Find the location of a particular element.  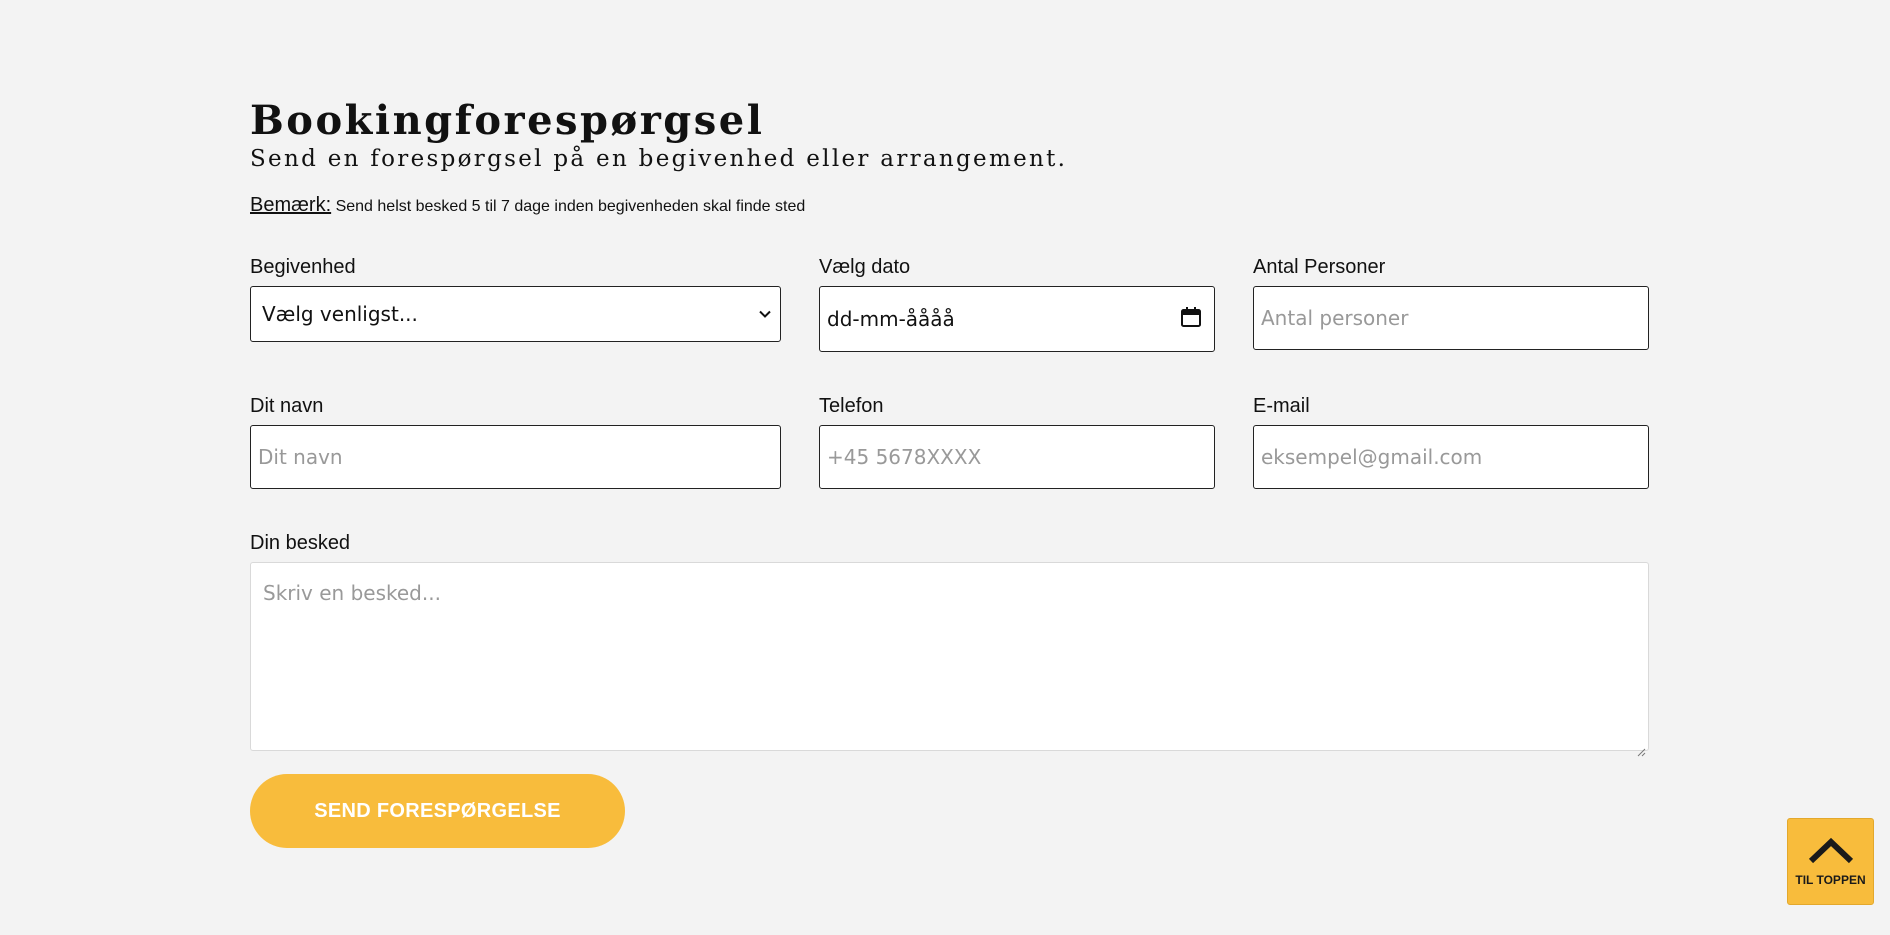

back-to-top-button: TIL TOPPEN is located at coordinates (1830, 861).